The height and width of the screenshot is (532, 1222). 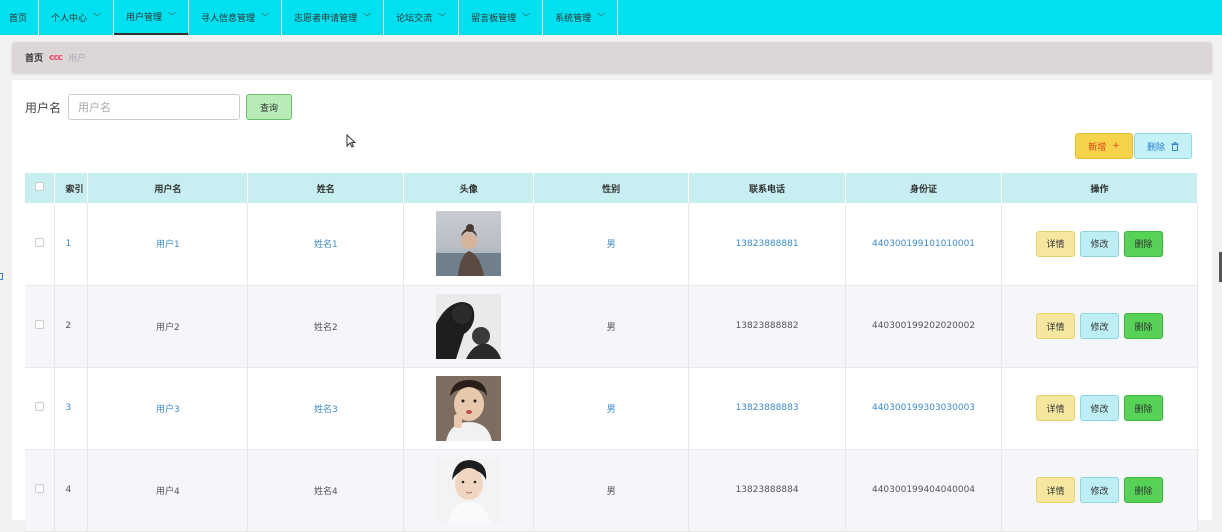 I want to click on add-button: 新增 +, so click(x=1104, y=146).